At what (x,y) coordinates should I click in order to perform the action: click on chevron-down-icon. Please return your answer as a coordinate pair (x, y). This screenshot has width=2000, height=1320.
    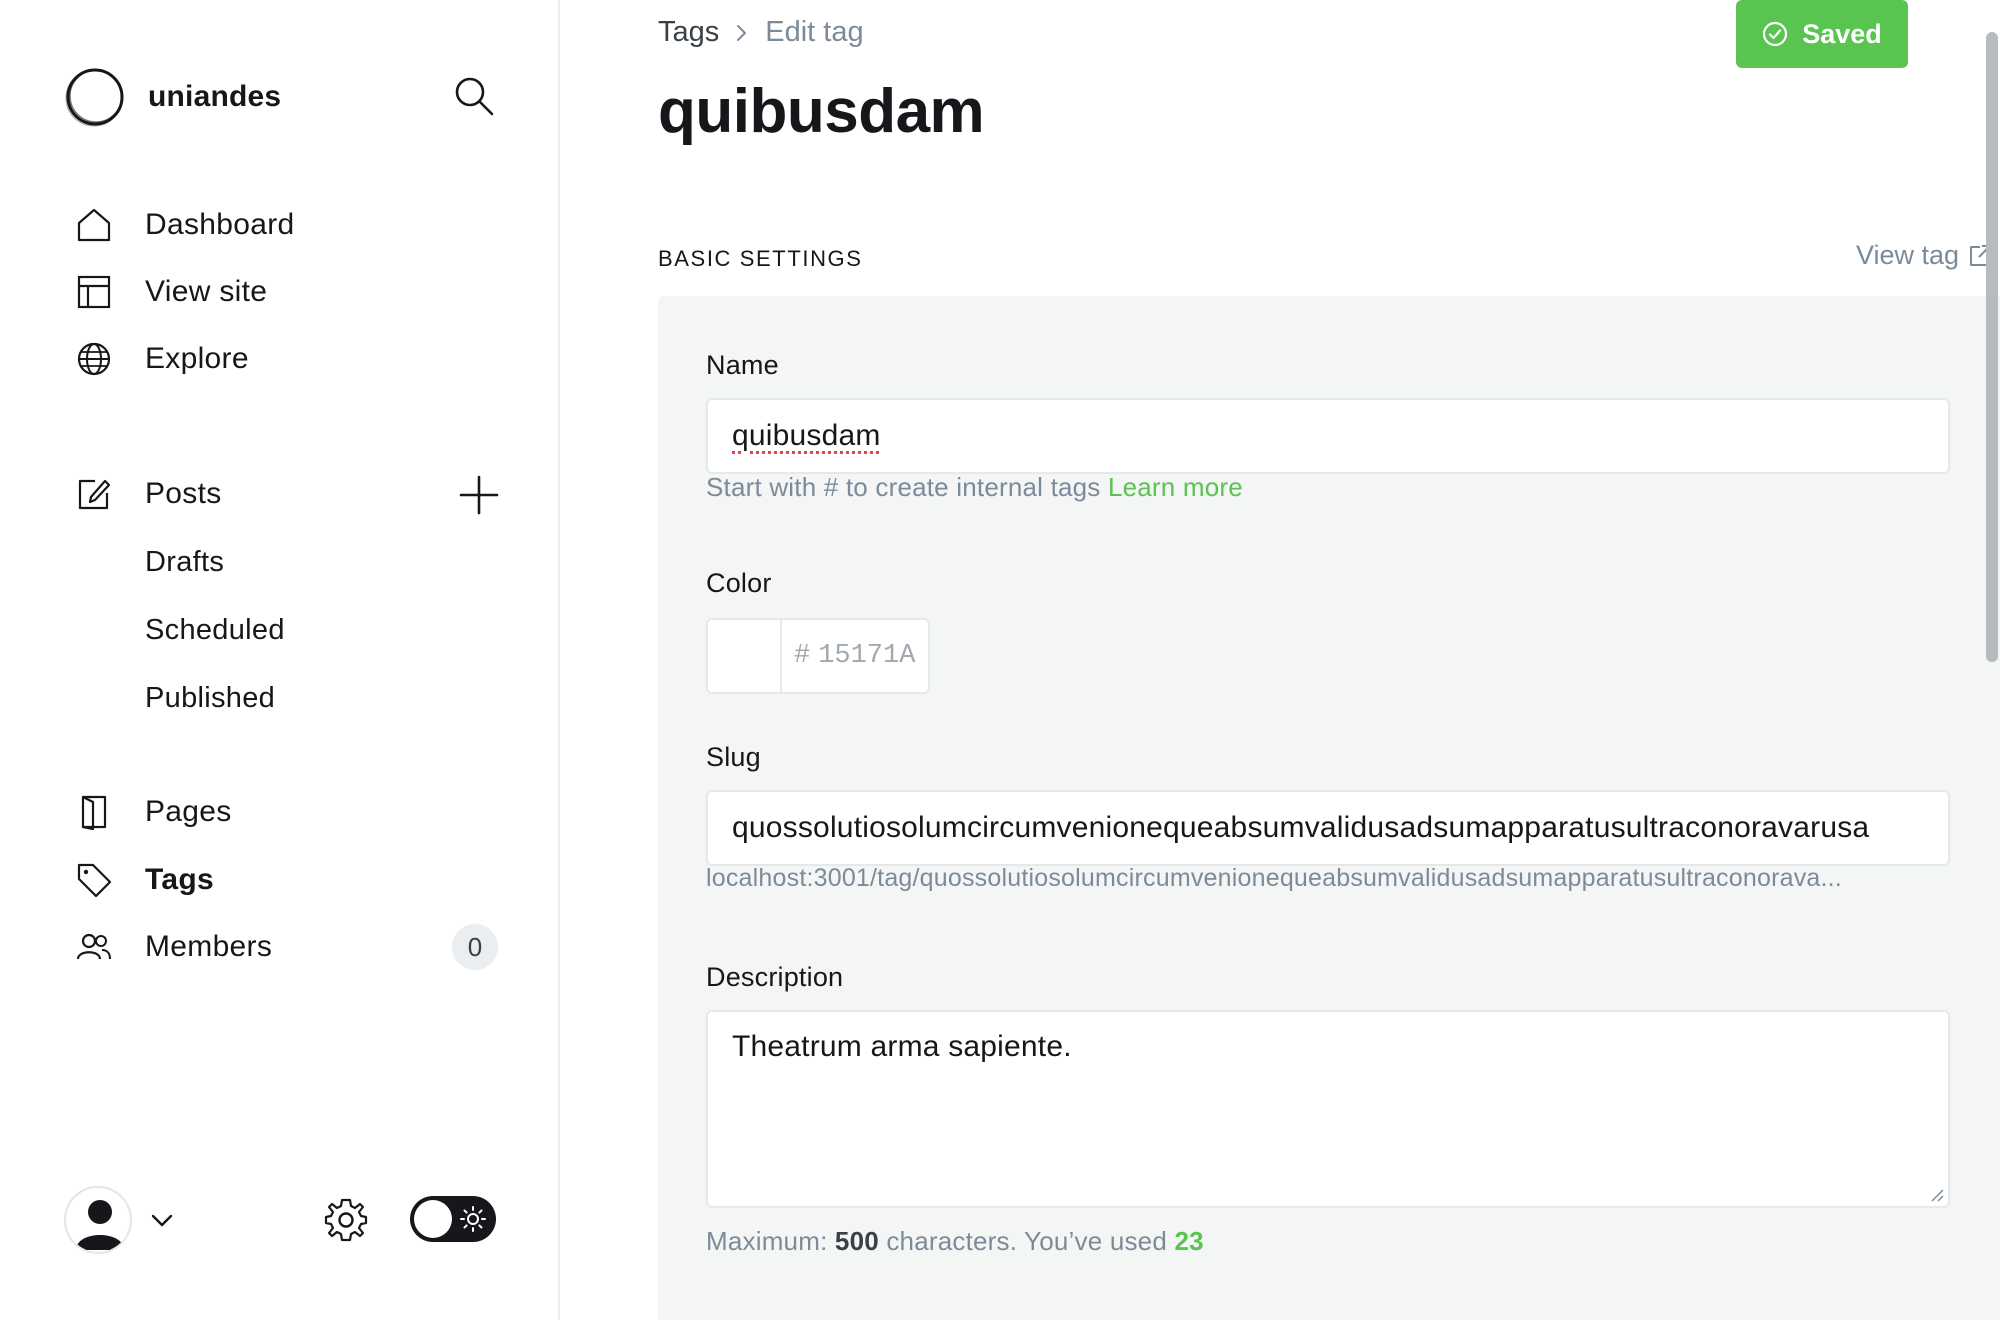
    Looking at the image, I should click on (162, 1220).